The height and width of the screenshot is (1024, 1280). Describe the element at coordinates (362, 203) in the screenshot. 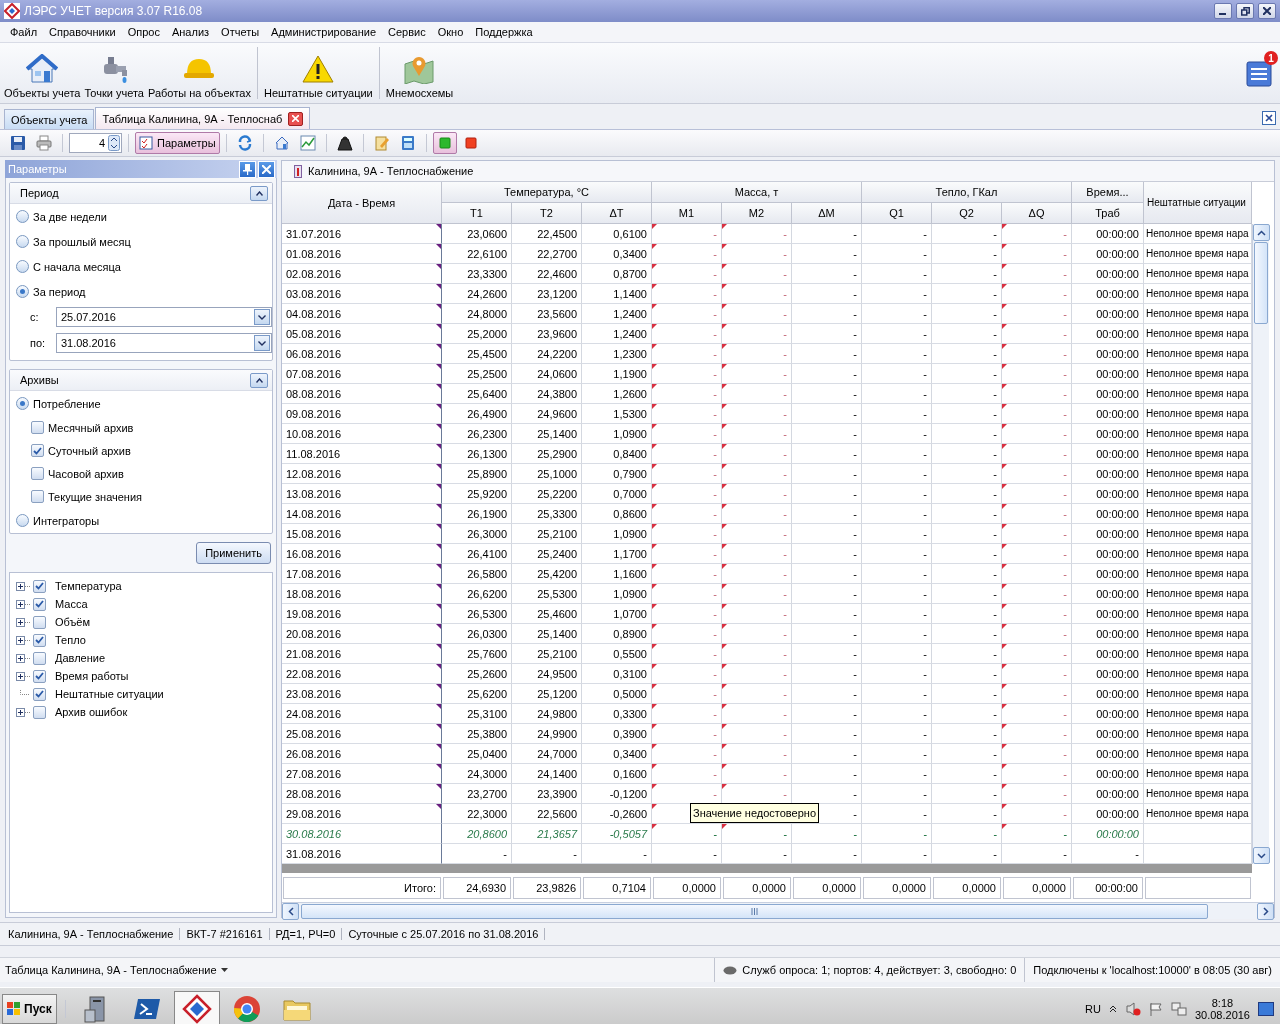

I see `column-header: Дата - Время` at that location.